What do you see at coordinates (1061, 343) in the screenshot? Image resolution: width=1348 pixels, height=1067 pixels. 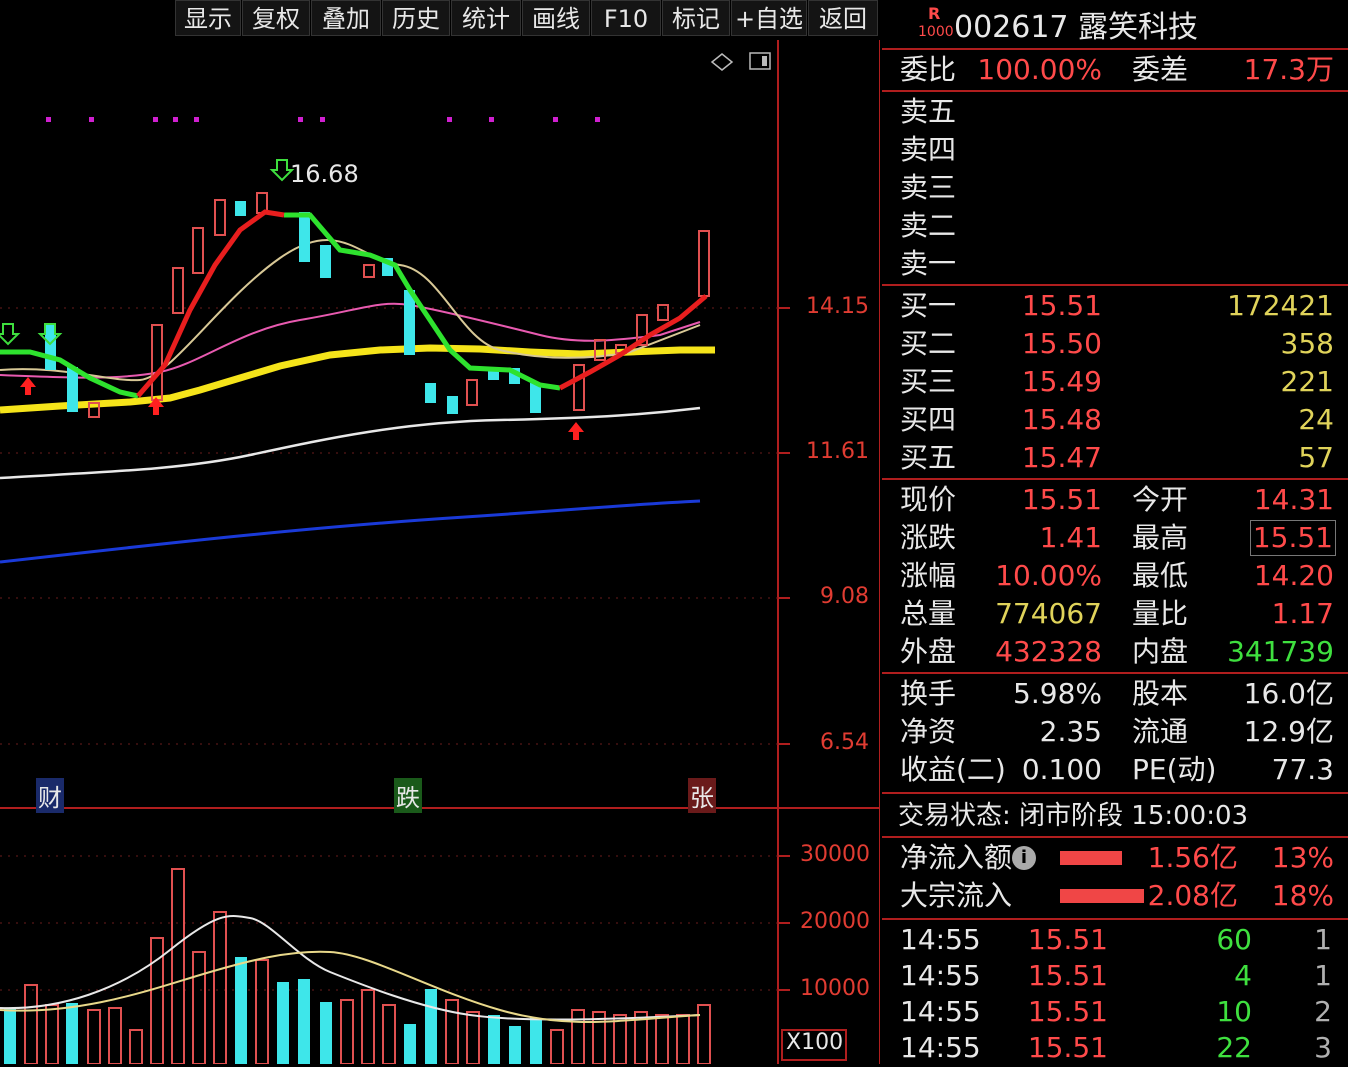 I see `buy-price: 15.50` at bounding box center [1061, 343].